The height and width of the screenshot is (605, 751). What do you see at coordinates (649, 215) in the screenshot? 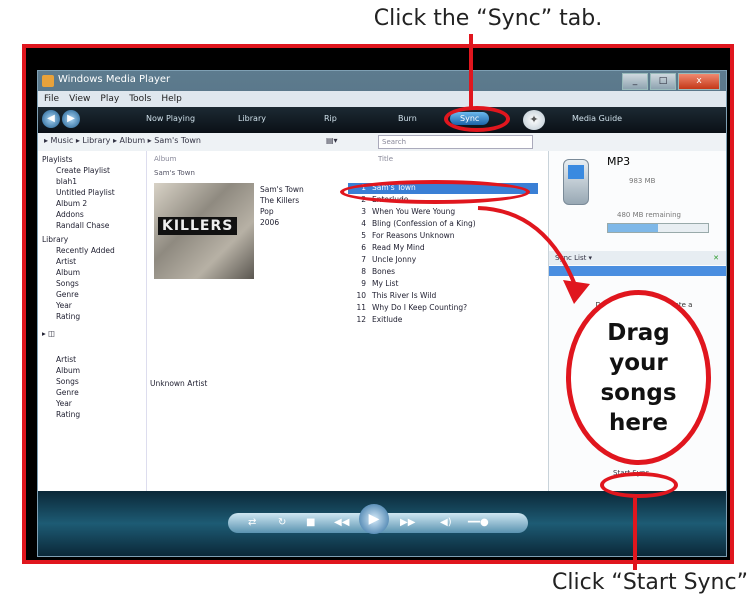
I see `device-free-space: 480 MB remaining` at bounding box center [649, 215].